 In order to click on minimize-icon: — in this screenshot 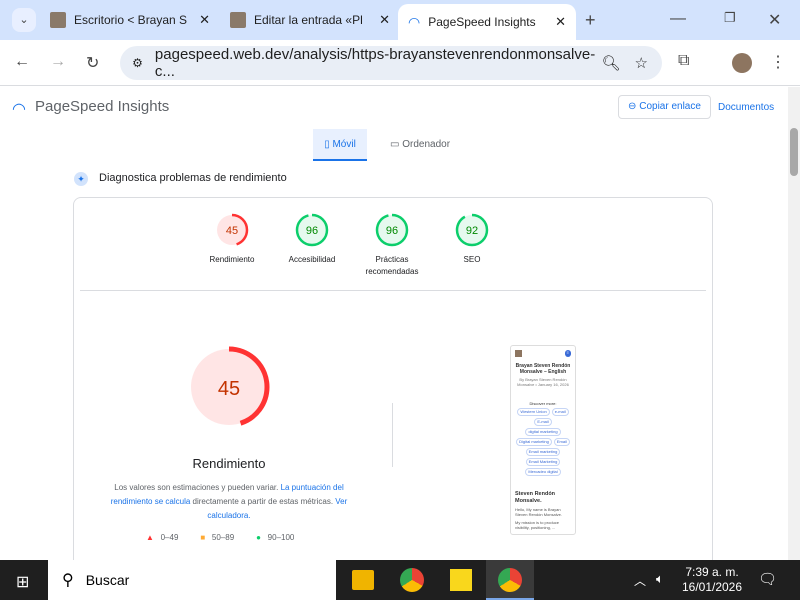, I will do `click(678, 19)`.